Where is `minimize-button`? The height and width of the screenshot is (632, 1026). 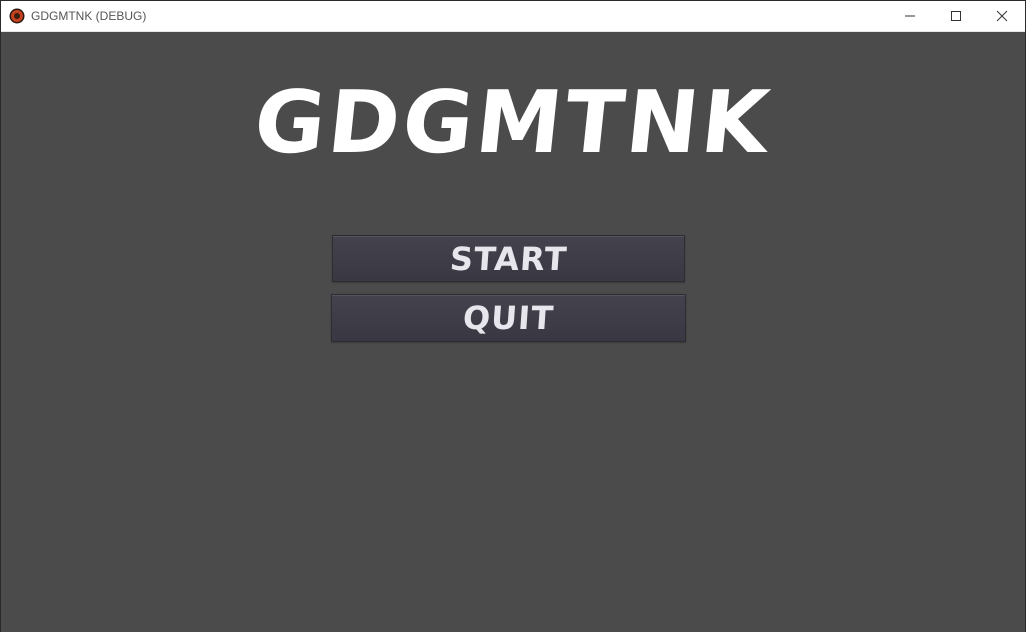
minimize-button is located at coordinates (910, 16).